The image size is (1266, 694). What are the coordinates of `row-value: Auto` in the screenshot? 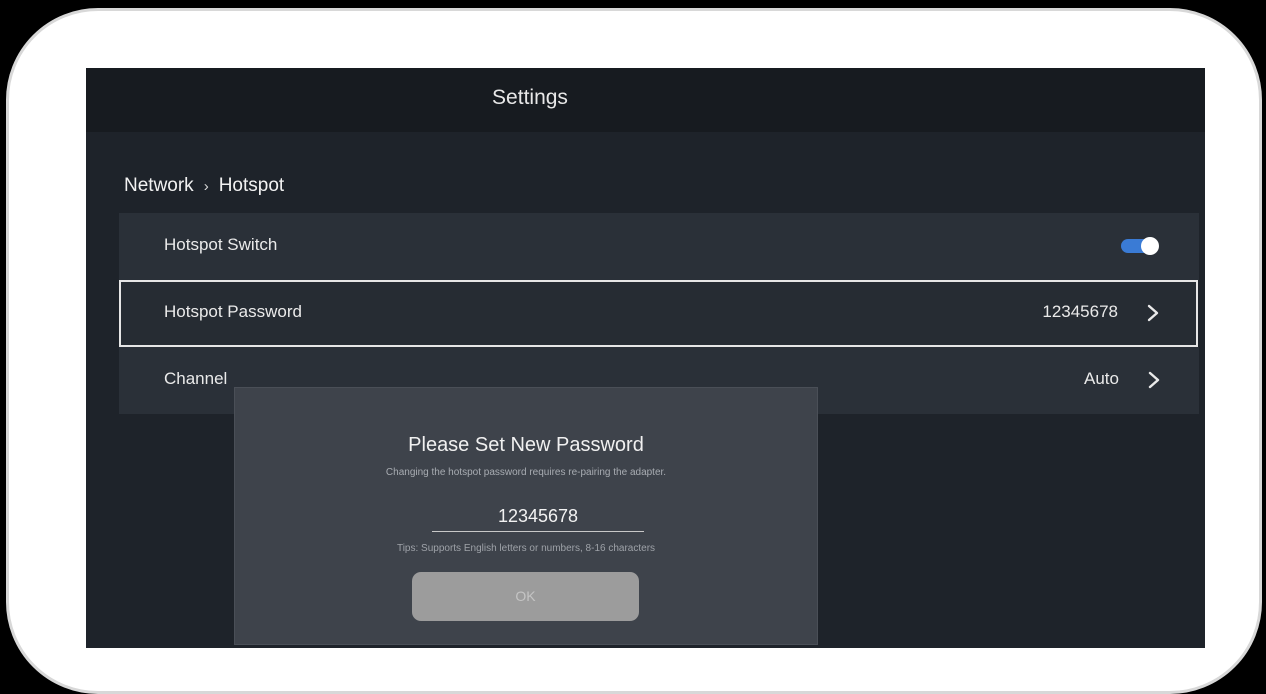 It's located at (1101, 378).